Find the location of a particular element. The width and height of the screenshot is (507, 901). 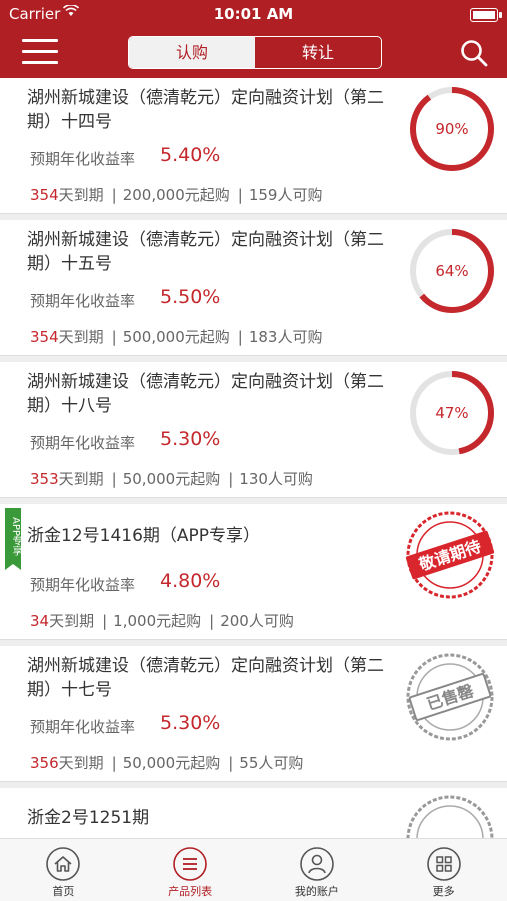

product-card: 浙金2号1251期 is located at coordinates (253, 813).